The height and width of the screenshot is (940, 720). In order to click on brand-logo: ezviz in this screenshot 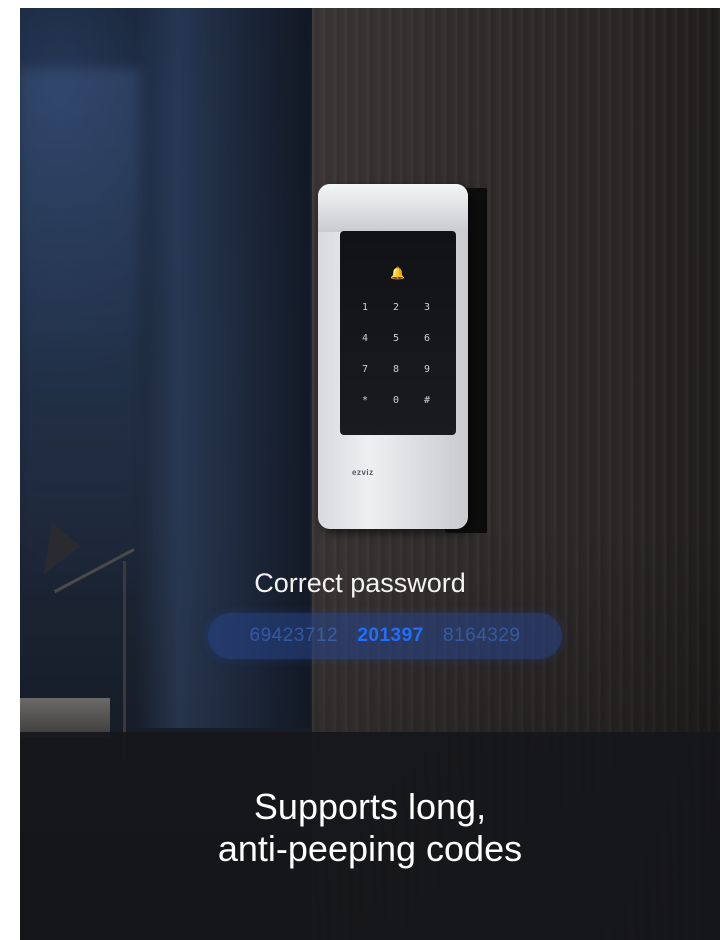, I will do `click(363, 472)`.